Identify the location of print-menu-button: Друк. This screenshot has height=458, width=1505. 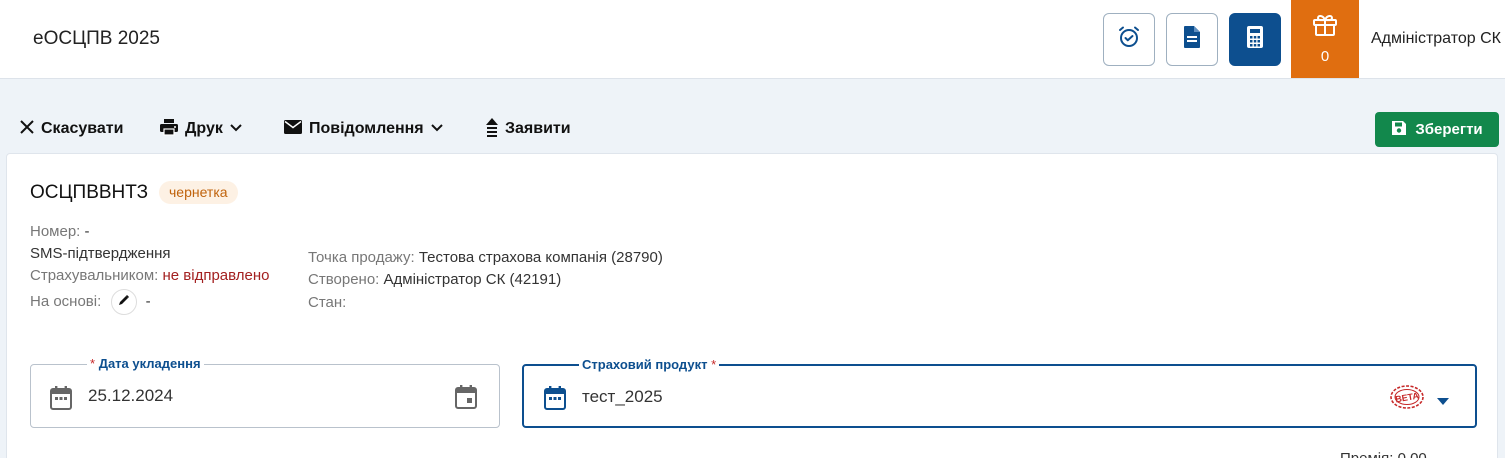
(201, 129).